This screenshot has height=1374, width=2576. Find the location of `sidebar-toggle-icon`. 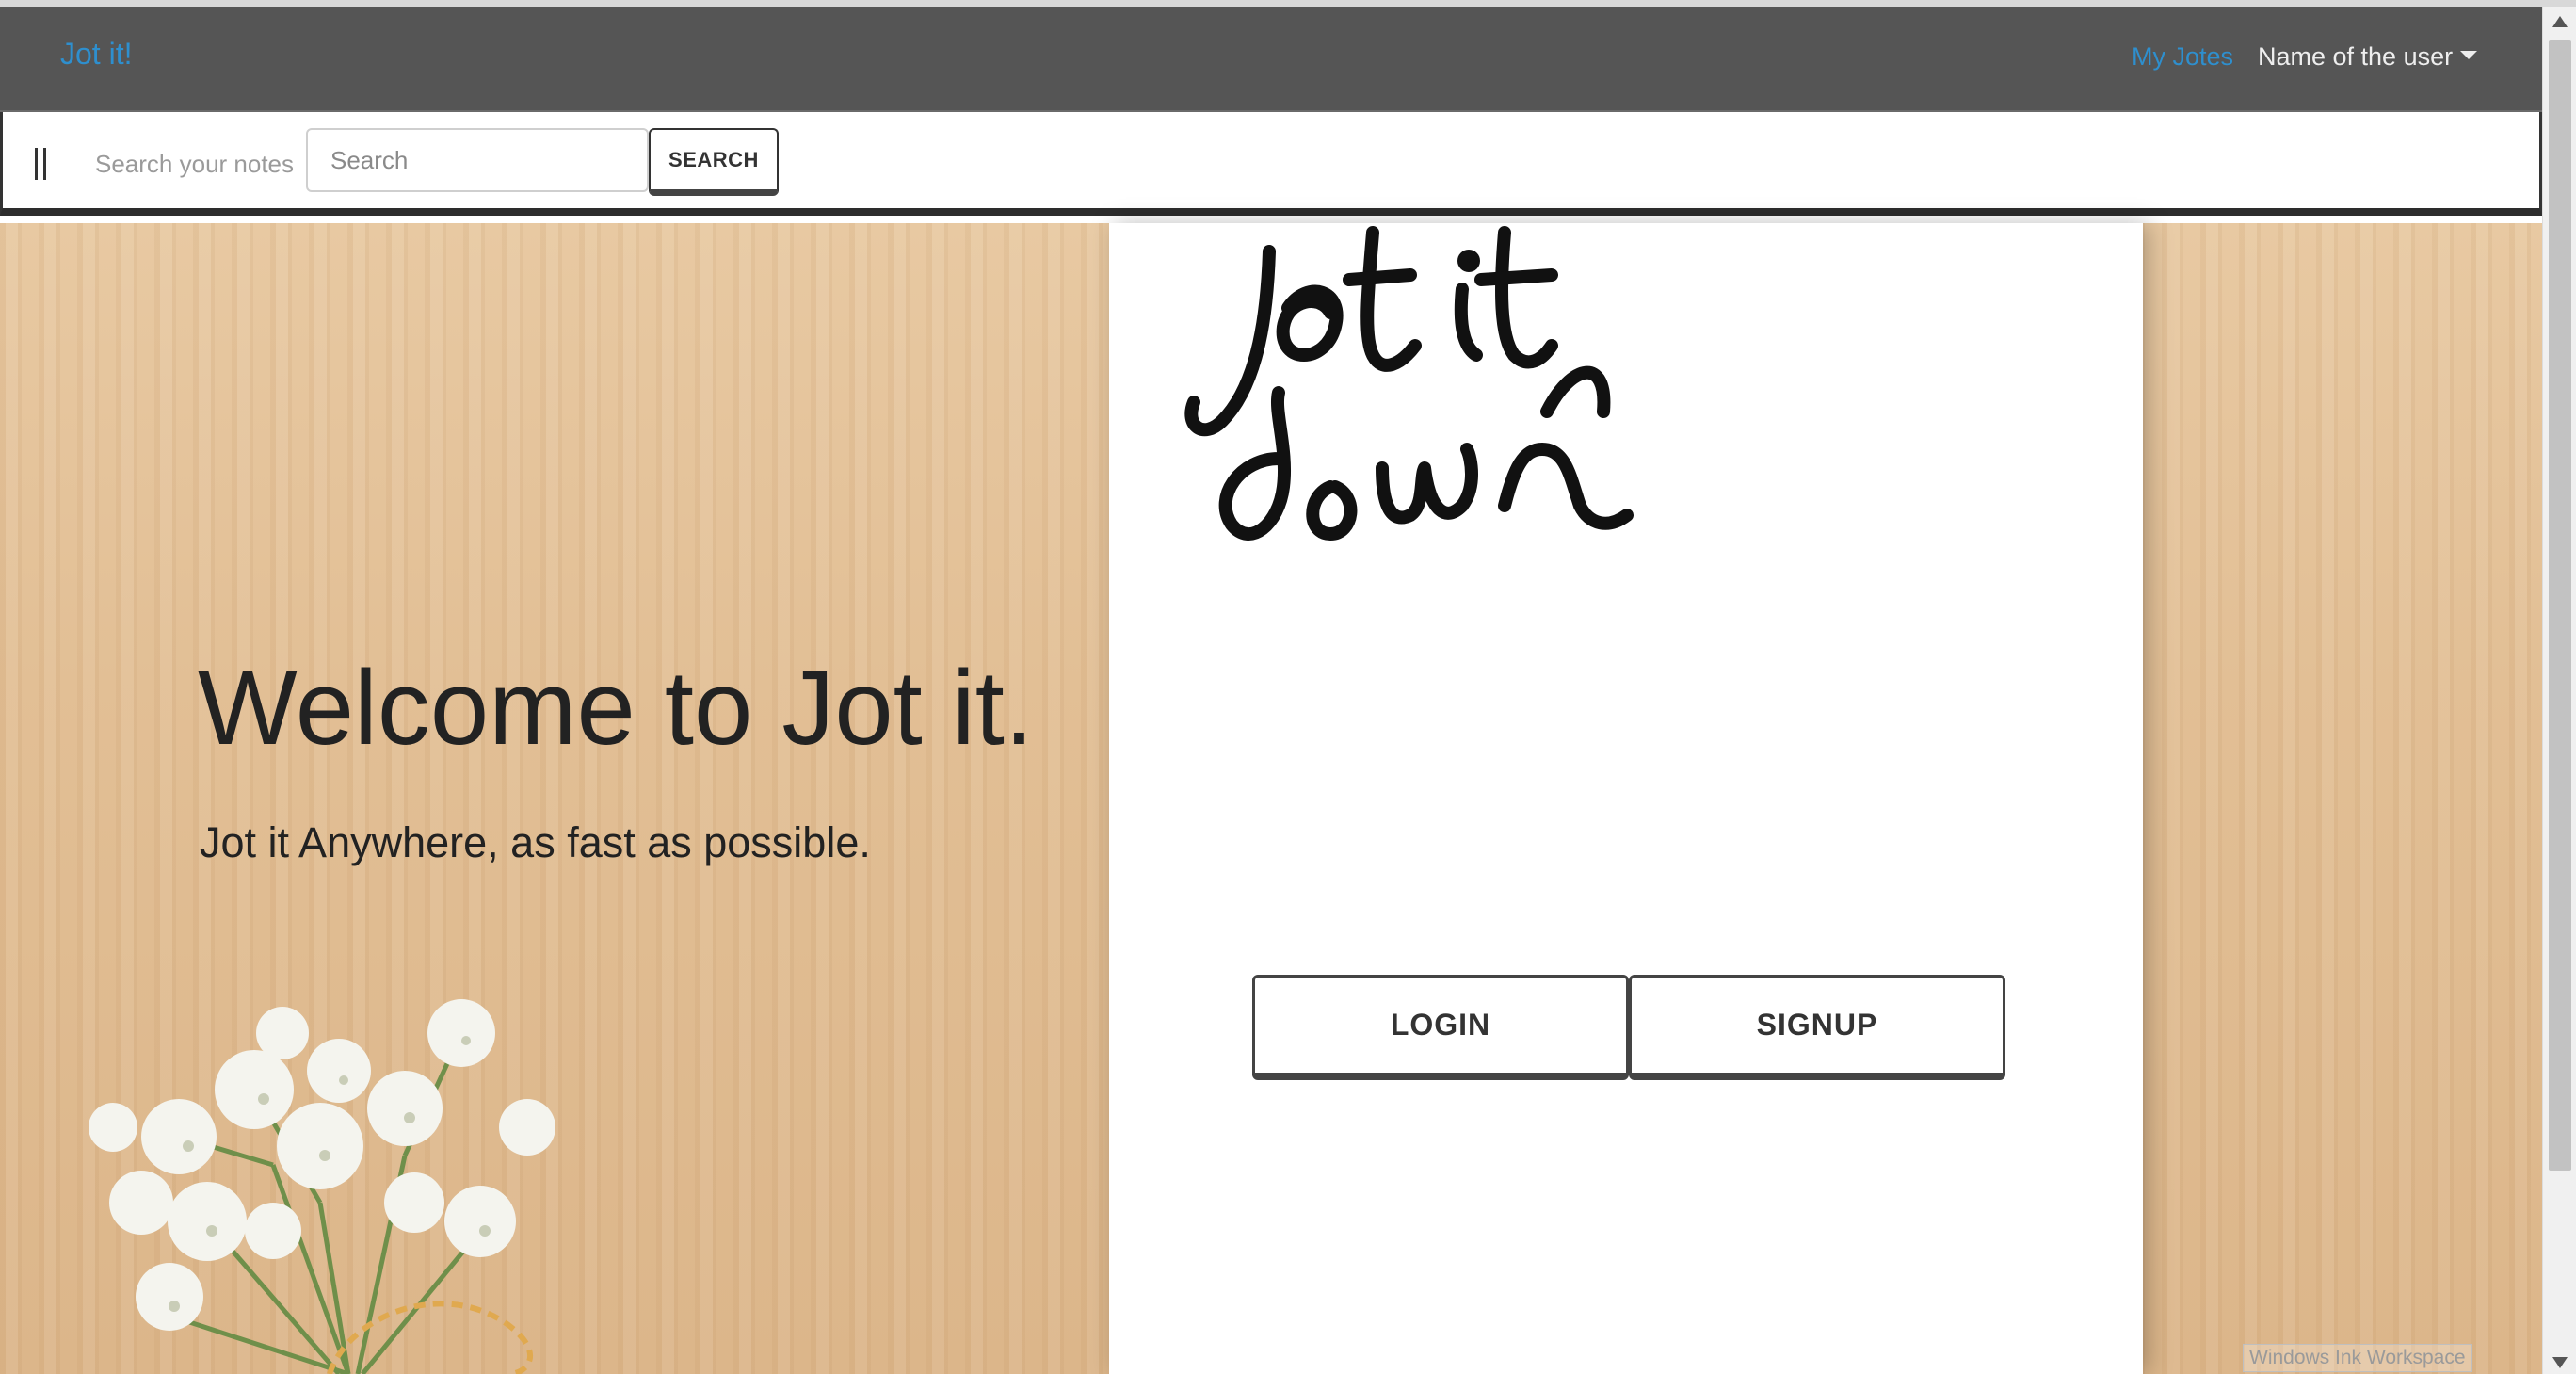

sidebar-toggle-icon is located at coordinates (40, 164).